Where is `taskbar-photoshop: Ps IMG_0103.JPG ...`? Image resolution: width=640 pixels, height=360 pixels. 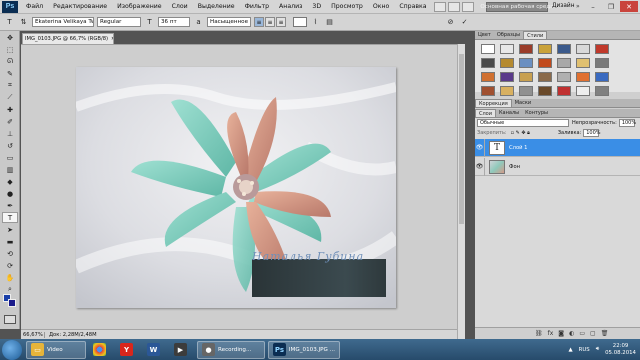
taskbar-photoshop: Ps IMG_0103.JPG ... is located at coordinates (304, 349).